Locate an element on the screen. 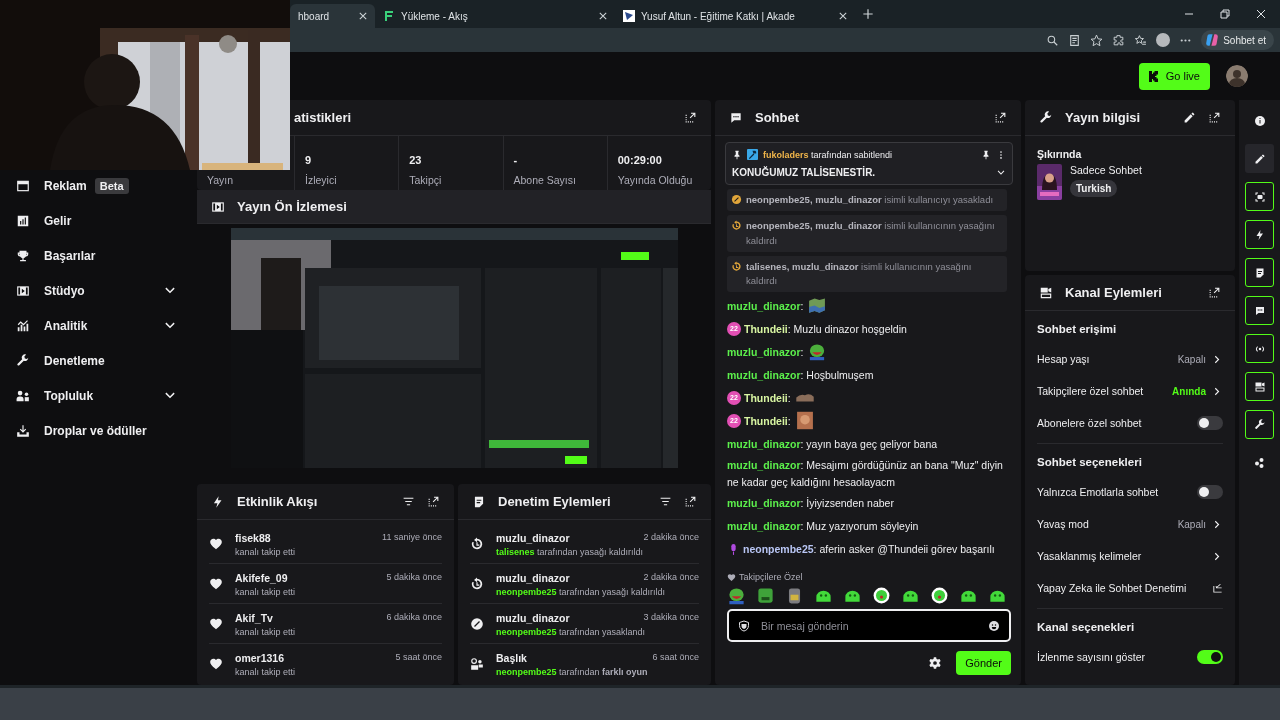 The height and width of the screenshot is (720, 1280). sidebar-item: Droplar ve ödüller is located at coordinates (96, 431).